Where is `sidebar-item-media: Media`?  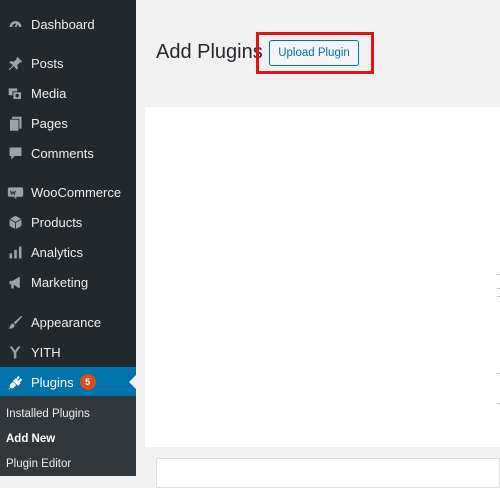 sidebar-item-media: Media is located at coordinates (68, 93).